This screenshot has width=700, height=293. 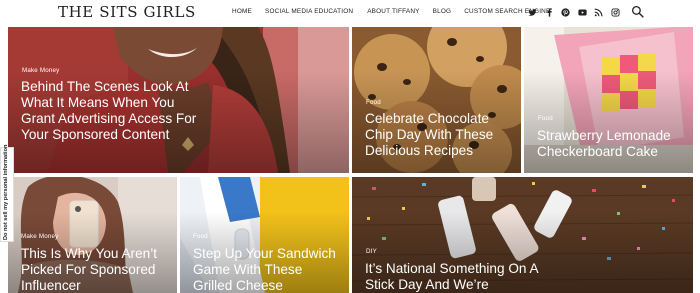 What do you see at coordinates (242, 11) in the screenshot?
I see `nav-item-home: HOME` at bounding box center [242, 11].